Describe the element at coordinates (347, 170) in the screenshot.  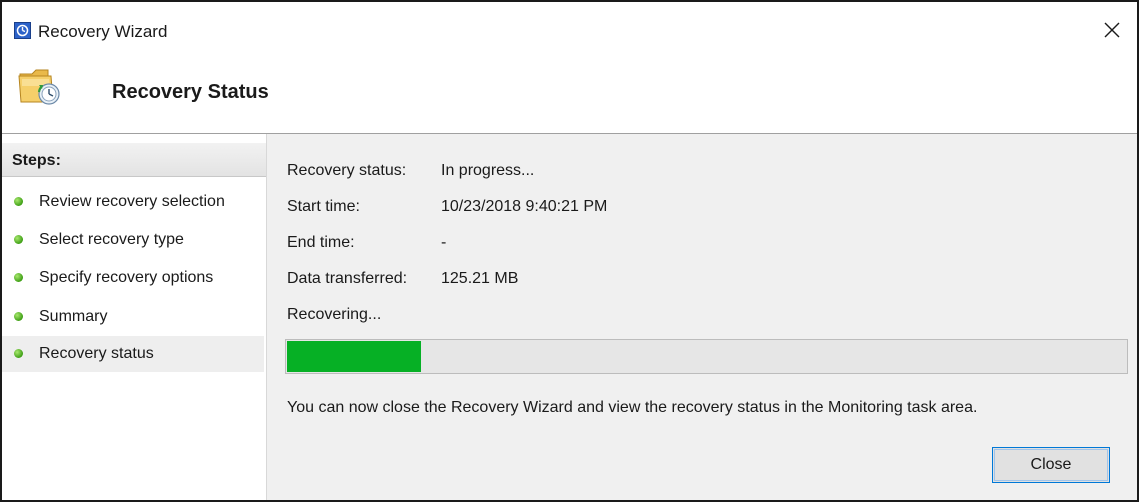
I see `recovery-status-label: Recovery status:` at that location.